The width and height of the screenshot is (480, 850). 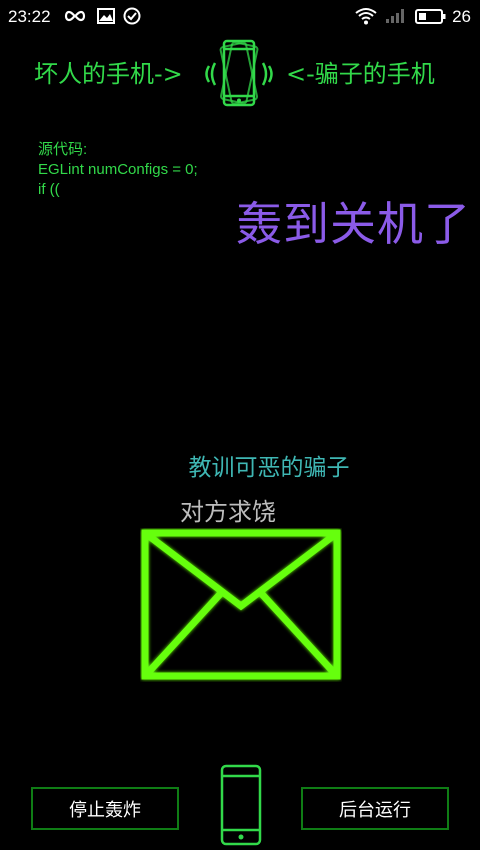 I want to click on source-code-line: if ((, so click(x=49, y=189).